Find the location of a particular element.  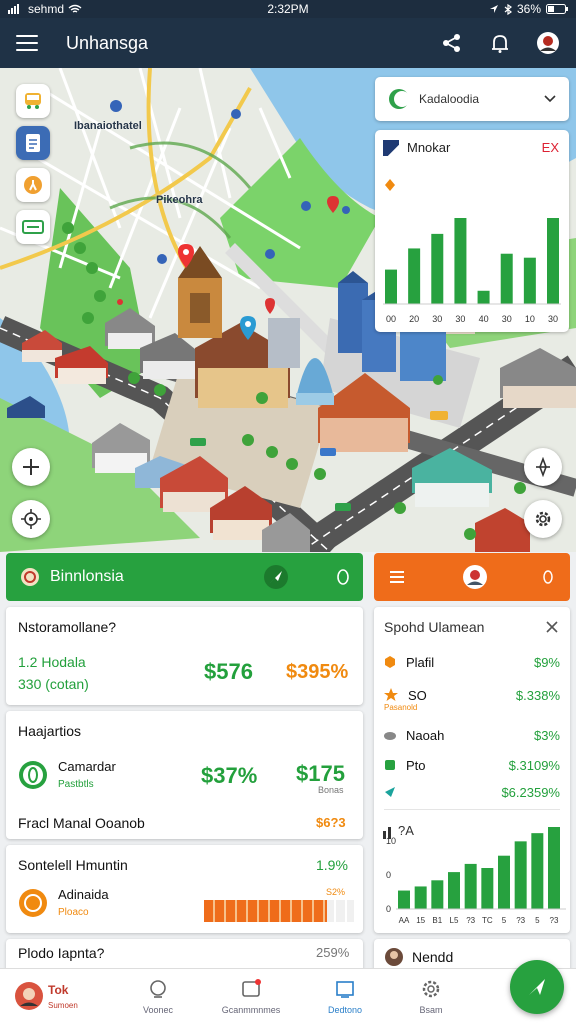

nav-item-4: Bsam is located at coordinates (431, 996).